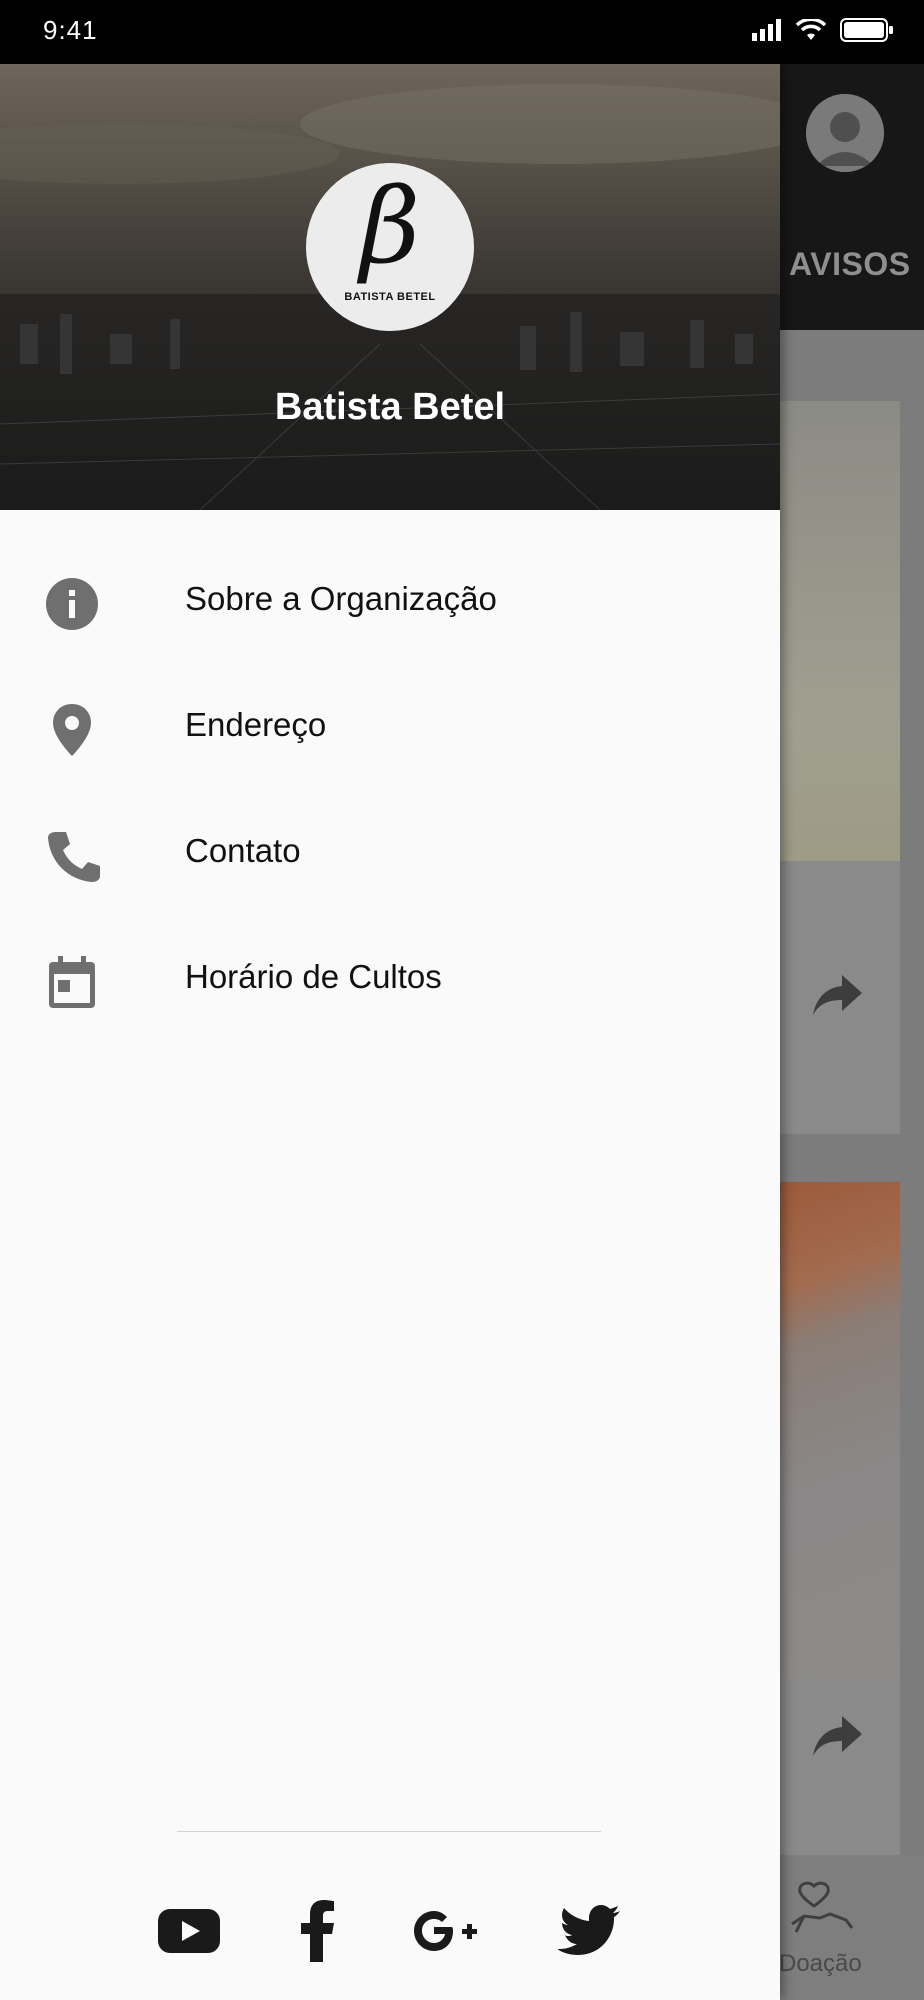  Describe the element at coordinates (390, 851) in the screenshot. I see `menu-item-contato: Contato` at that location.